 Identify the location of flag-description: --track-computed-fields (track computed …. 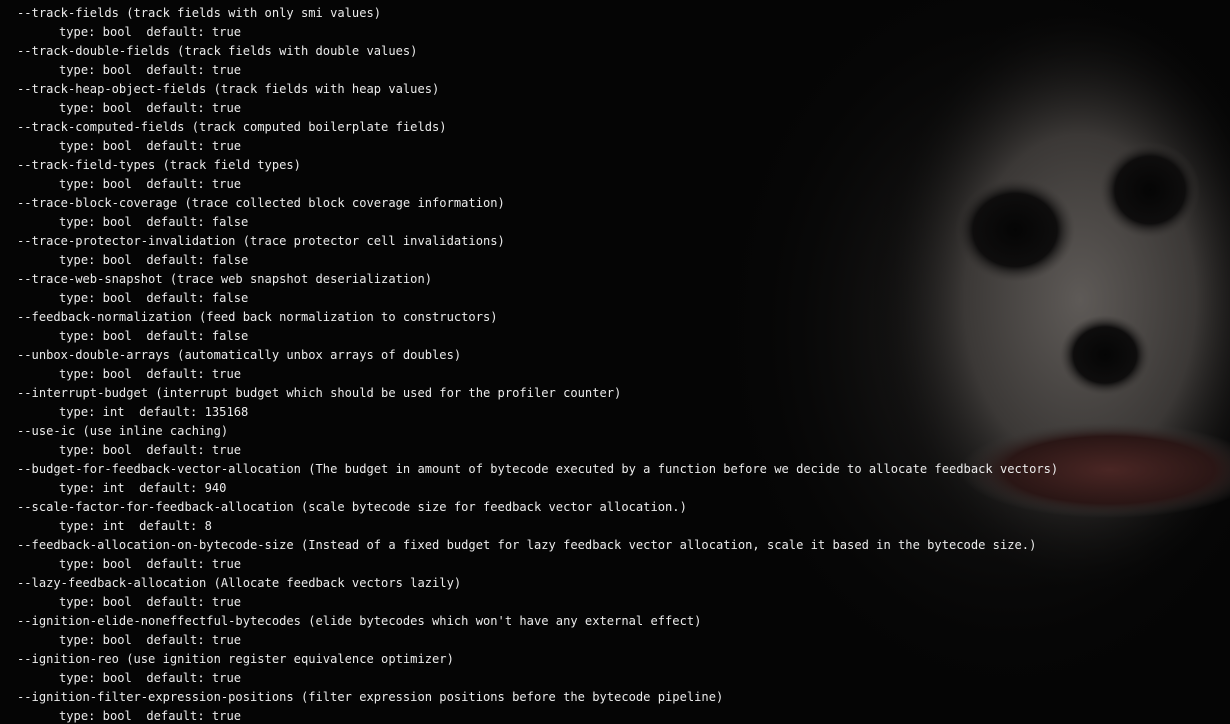
(232, 127).